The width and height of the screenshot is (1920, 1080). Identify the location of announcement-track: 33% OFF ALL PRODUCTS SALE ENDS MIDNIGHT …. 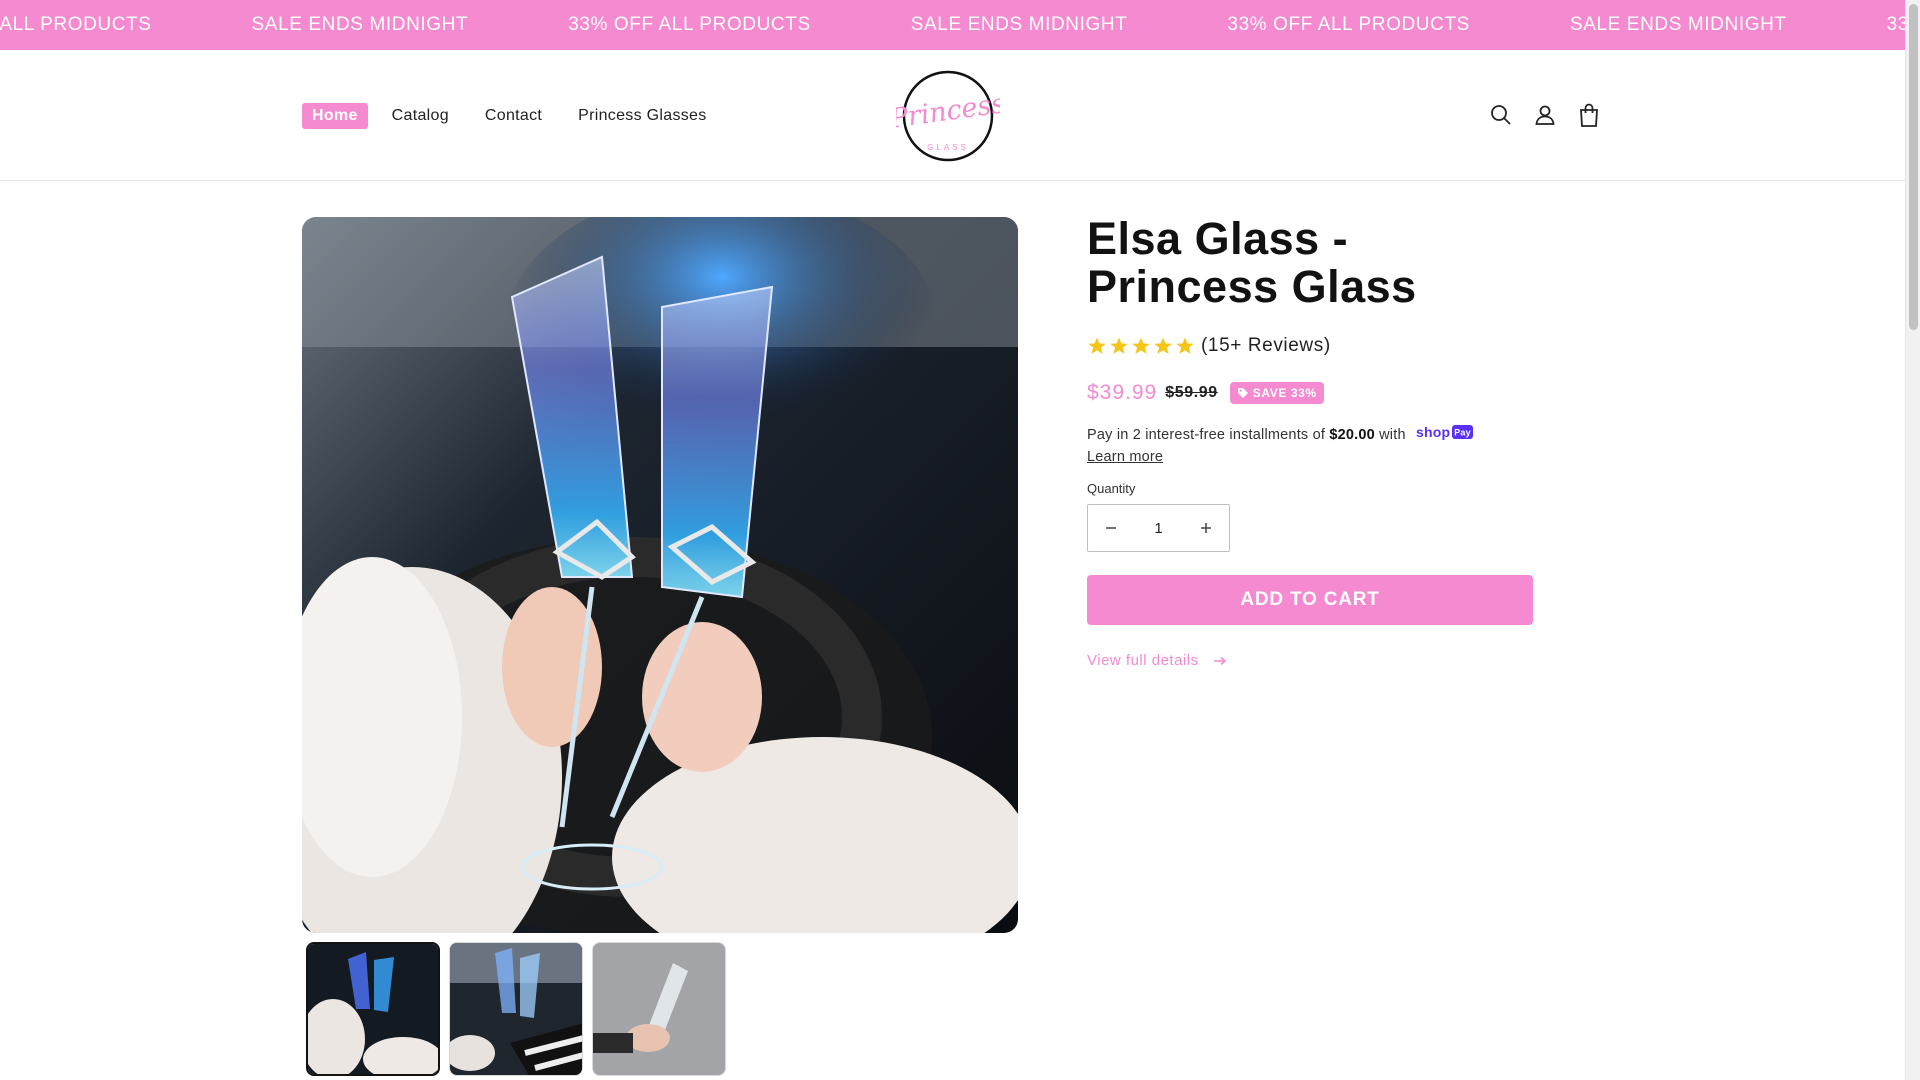
(952, 25).